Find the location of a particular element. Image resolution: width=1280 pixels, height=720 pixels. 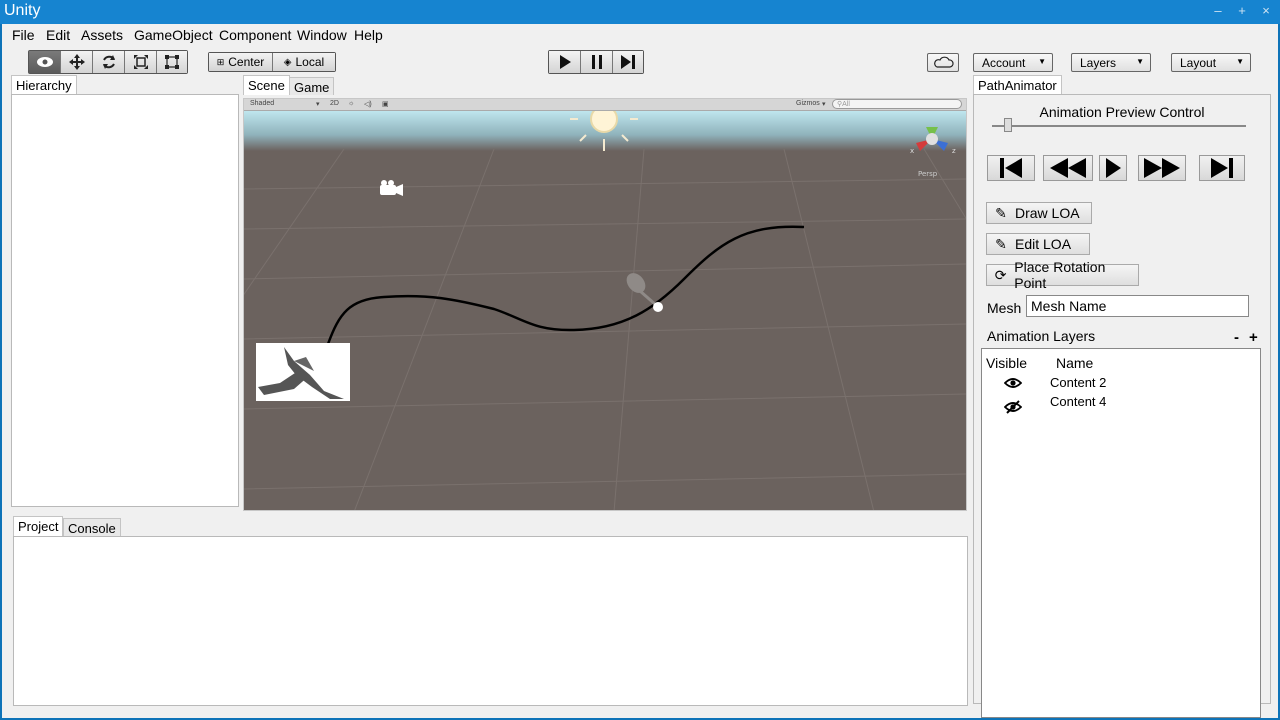

tab-path-animator: PathAnimator is located at coordinates (1017, 85).